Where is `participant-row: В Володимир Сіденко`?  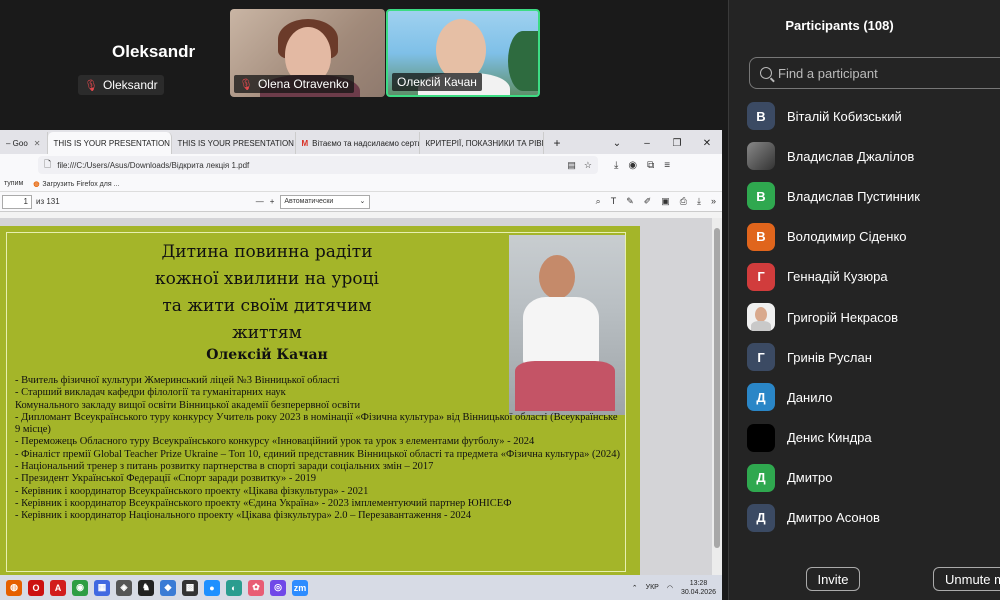 participant-row: В Володимир Сіденко is located at coordinates (873, 237).